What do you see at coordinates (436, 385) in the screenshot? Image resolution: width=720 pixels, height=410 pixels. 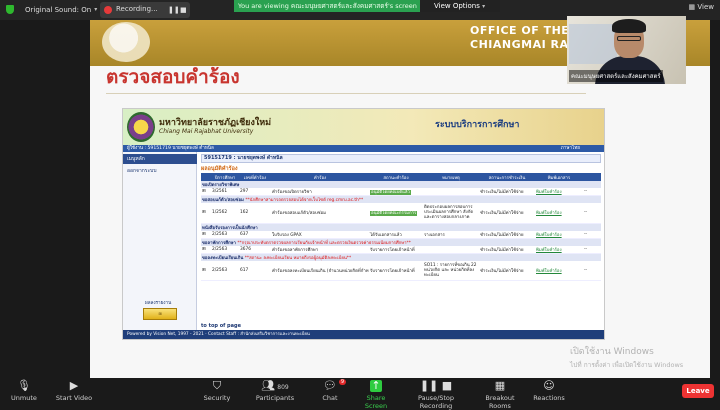 I see `pause-stop-icon: ❚❚ ■` at bounding box center [436, 385].